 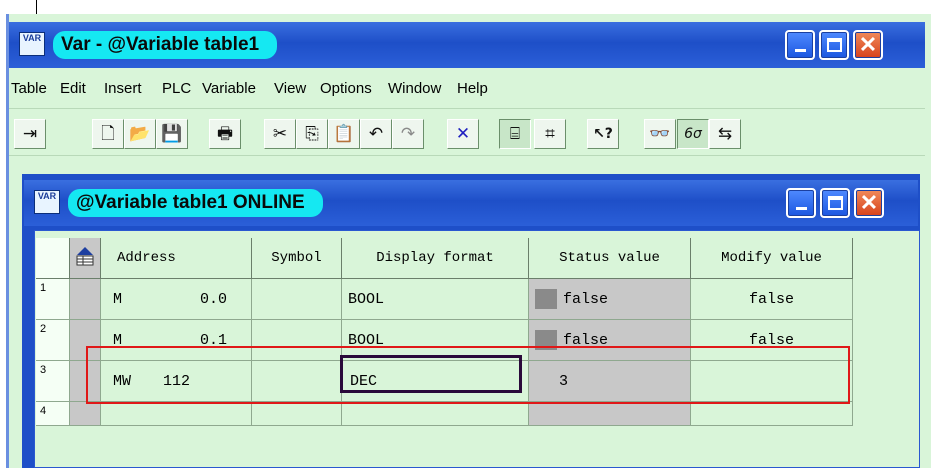 I want to click on inner-title-bar: VAR @Variable table1 ONLINE ✕, so click(x=471, y=203).